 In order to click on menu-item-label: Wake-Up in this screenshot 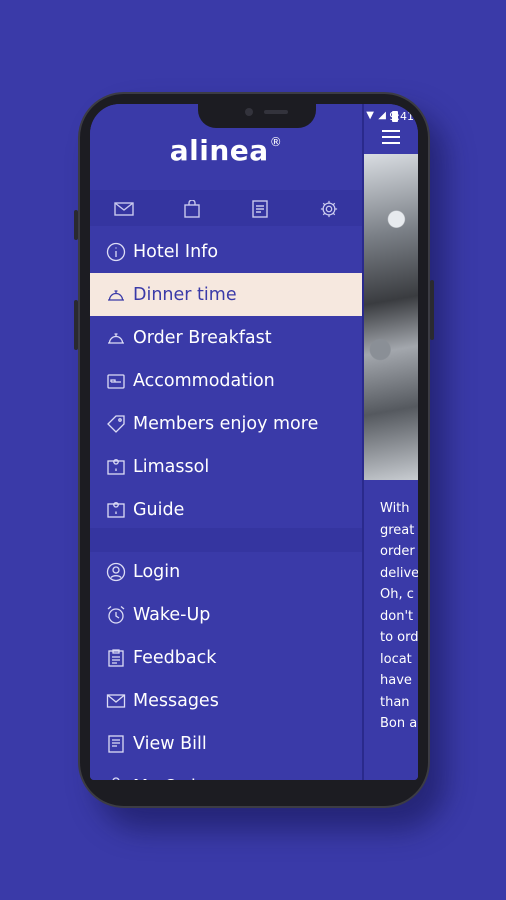, I will do `click(172, 614)`.